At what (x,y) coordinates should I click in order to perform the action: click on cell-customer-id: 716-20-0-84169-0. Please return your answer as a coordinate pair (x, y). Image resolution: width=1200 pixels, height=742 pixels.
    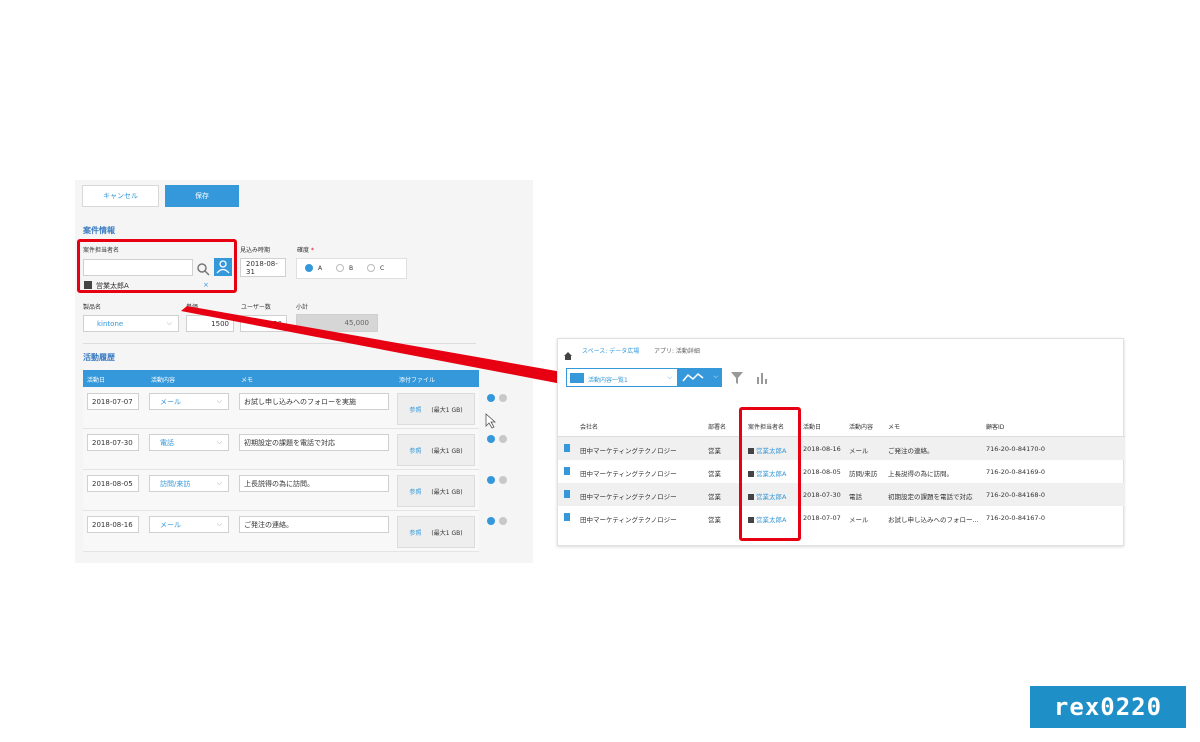
    Looking at the image, I should click on (1016, 472).